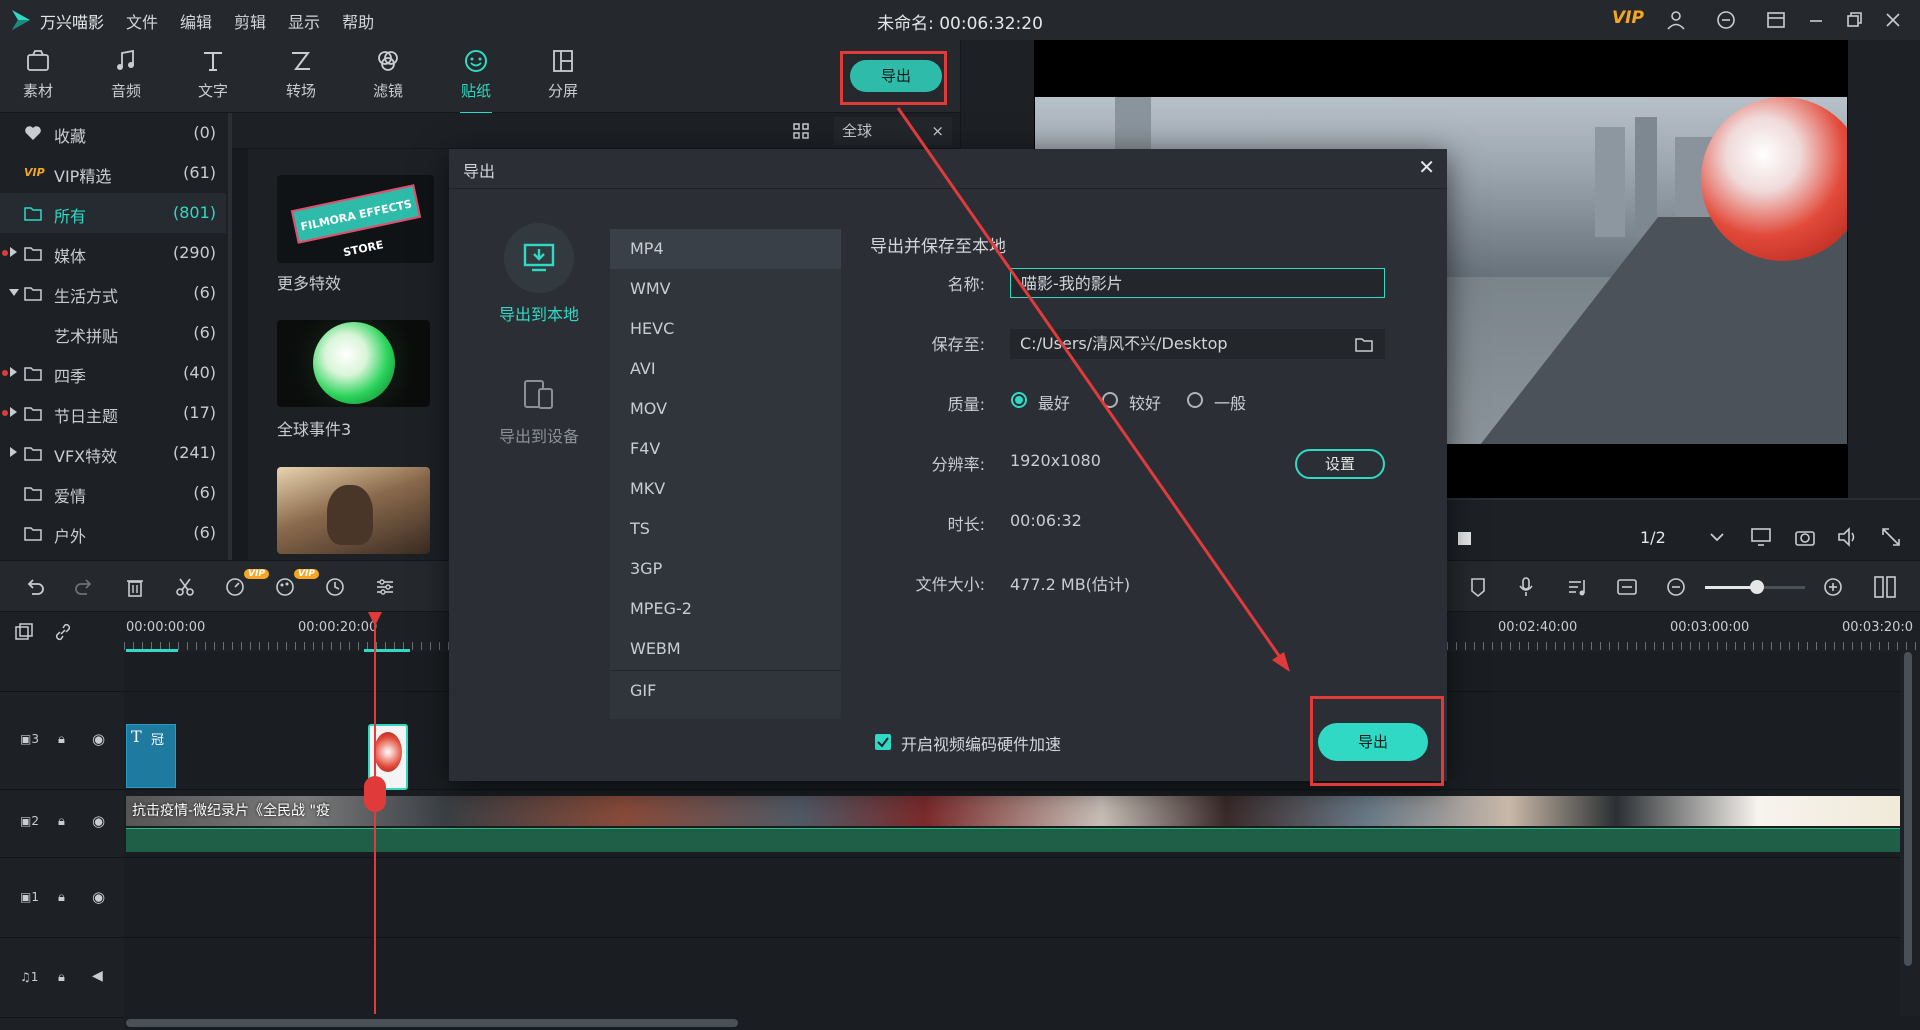 This screenshot has width=1920, height=1030. Describe the element at coordinates (213, 72) in the screenshot. I see `tool-text: 文字` at that location.